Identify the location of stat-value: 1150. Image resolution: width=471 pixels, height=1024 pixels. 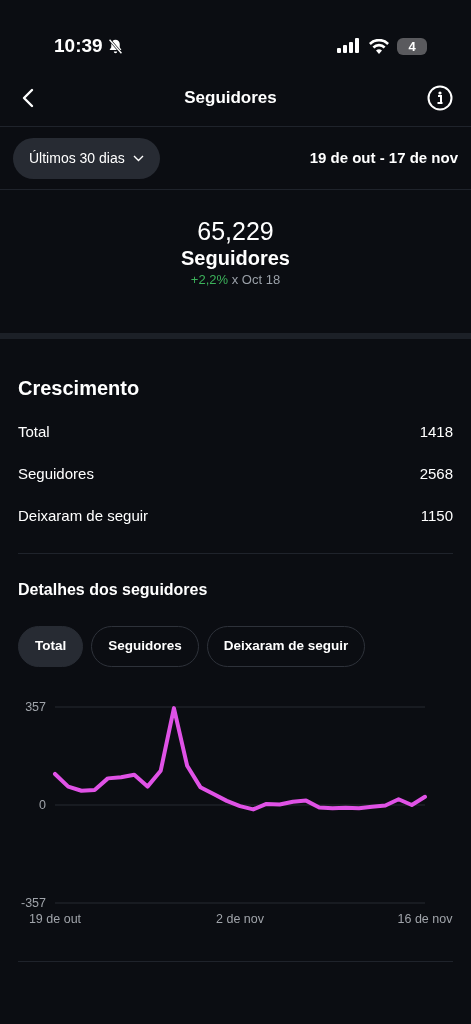
(436, 515).